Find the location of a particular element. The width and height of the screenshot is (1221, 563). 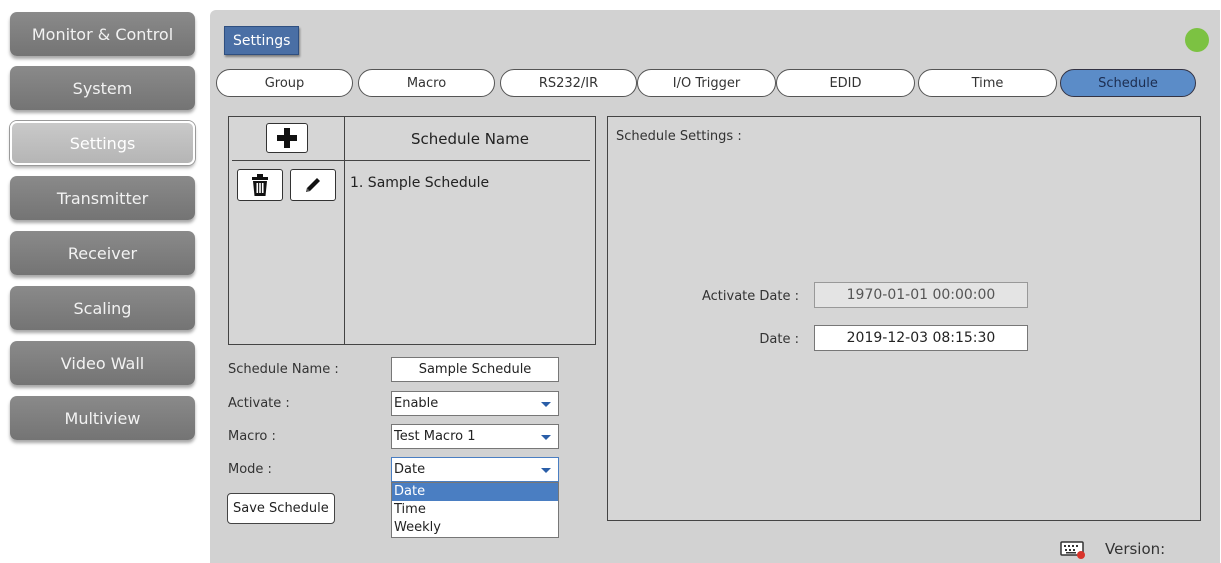

tab-label: Macro is located at coordinates (426, 83).